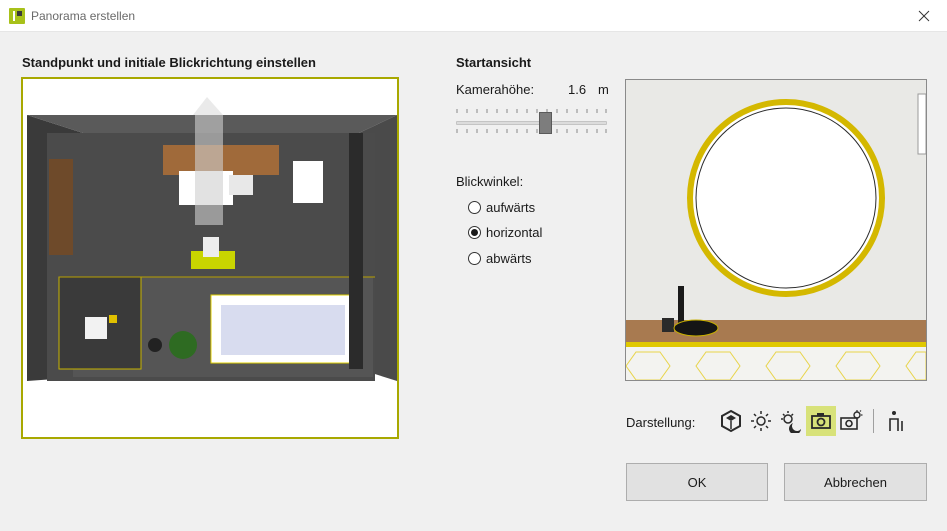 Image resolution: width=947 pixels, height=531 pixels. I want to click on close-button, so click(924, 16).